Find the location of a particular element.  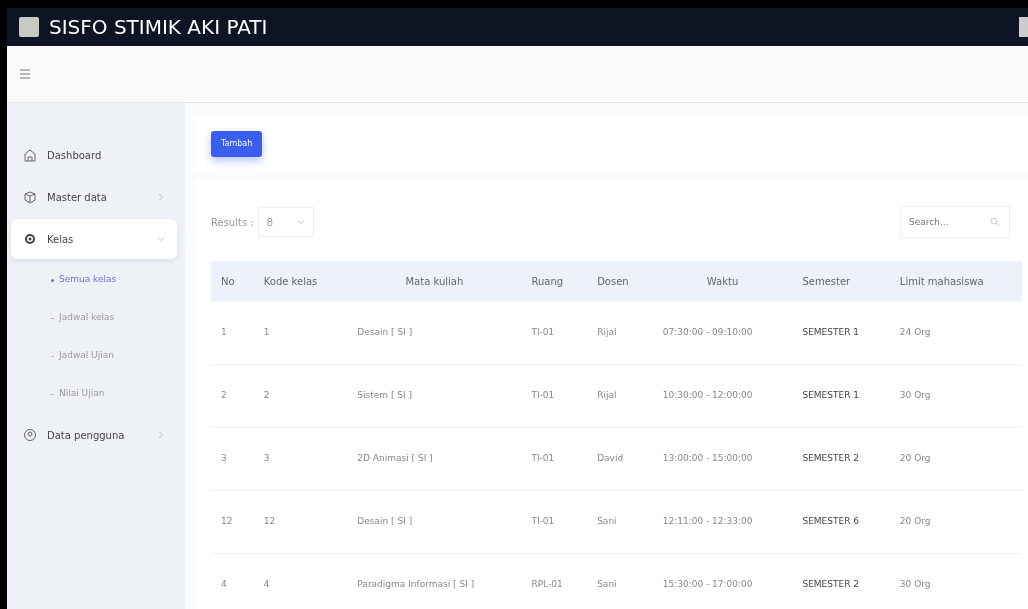

app-title: SISFO STIMIK AKI PATI is located at coordinates (158, 27).